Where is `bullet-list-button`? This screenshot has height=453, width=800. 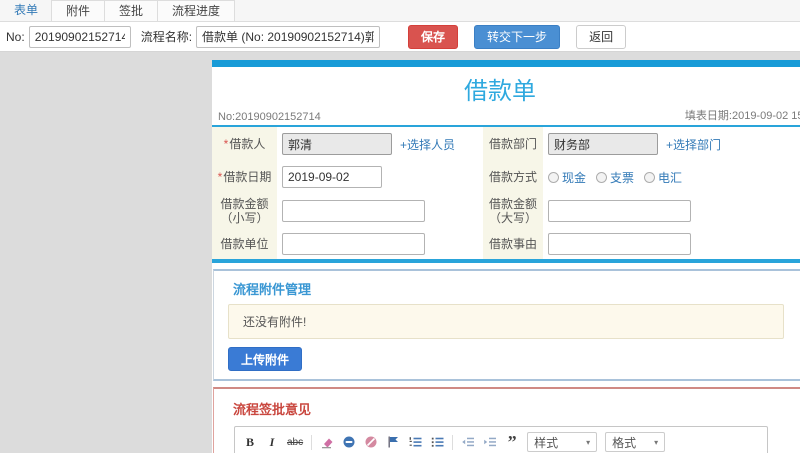 bullet-list-button is located at coordinates (437, 442).